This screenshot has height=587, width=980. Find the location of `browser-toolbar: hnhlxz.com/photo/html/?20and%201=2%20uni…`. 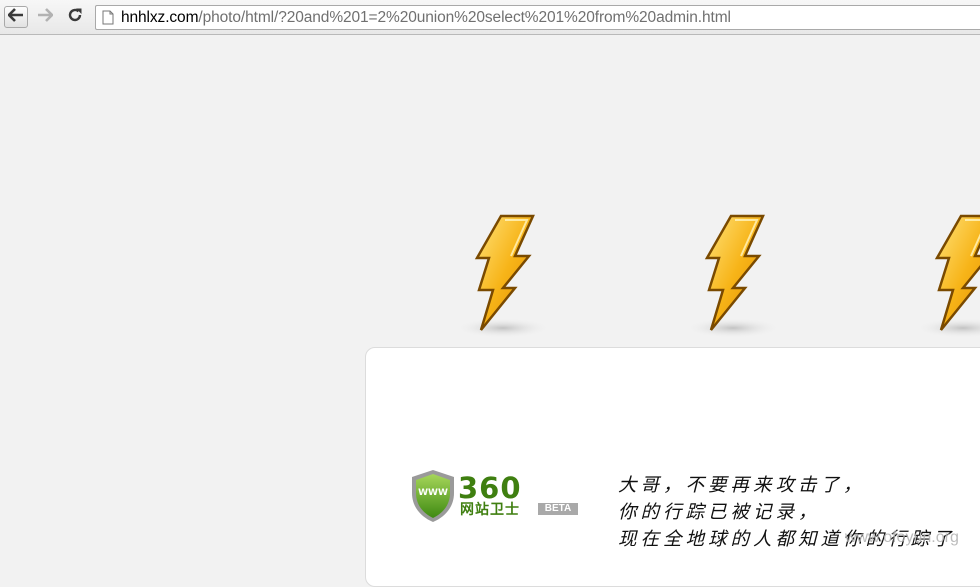

browser-toolbar: hnhlxz.com/photo/html/?20and%201=2%20uni… is located at coordinates (490, 17).